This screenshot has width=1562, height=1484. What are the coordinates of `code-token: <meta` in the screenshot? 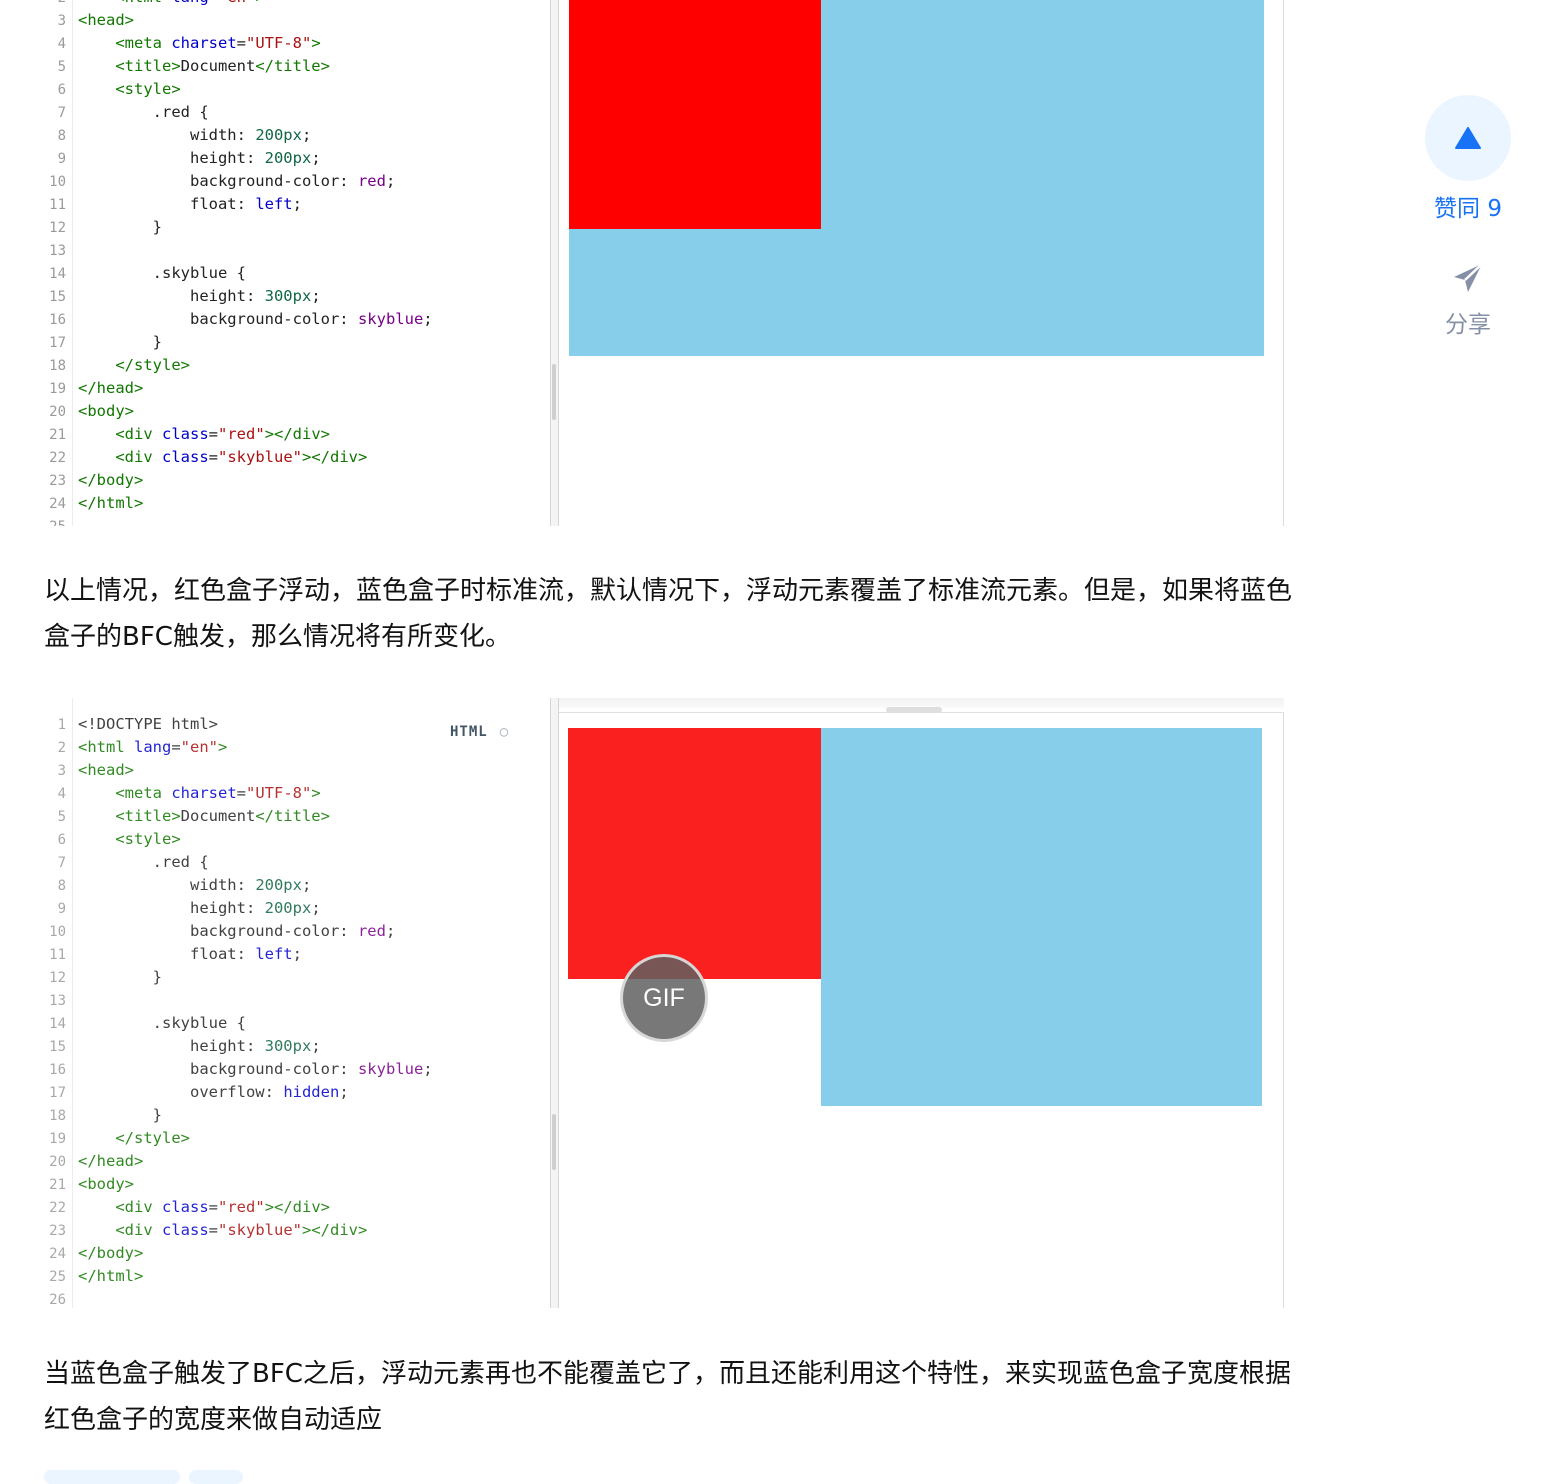 It's located at (143, 43).